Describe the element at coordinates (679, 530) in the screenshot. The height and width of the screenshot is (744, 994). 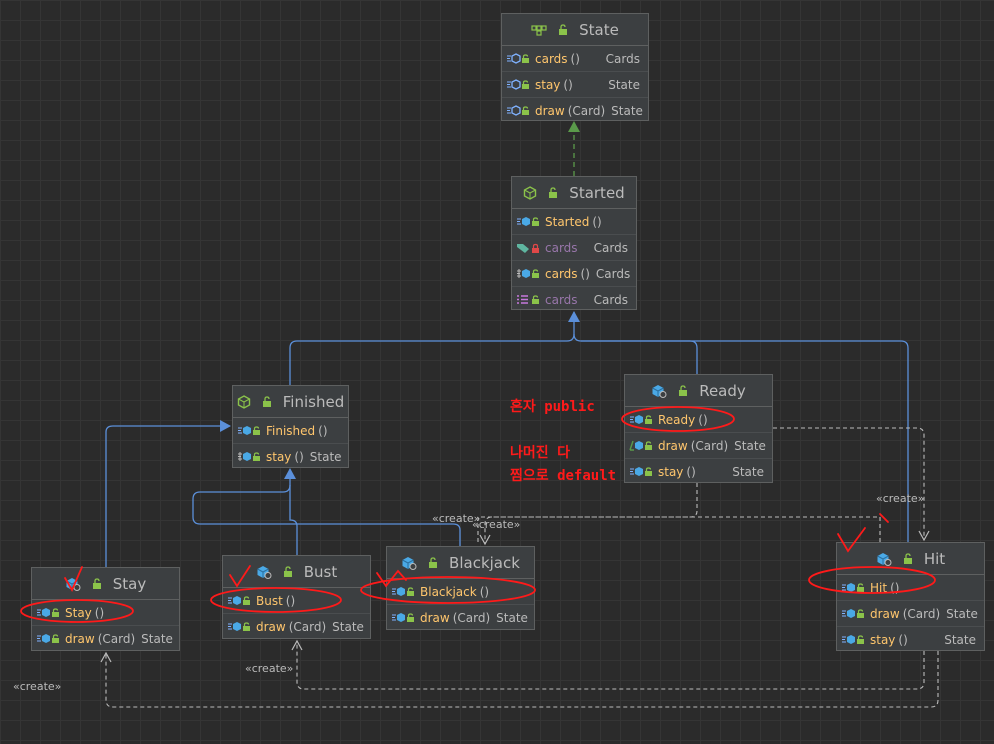
I see `create-hit-blackjack` at that location.